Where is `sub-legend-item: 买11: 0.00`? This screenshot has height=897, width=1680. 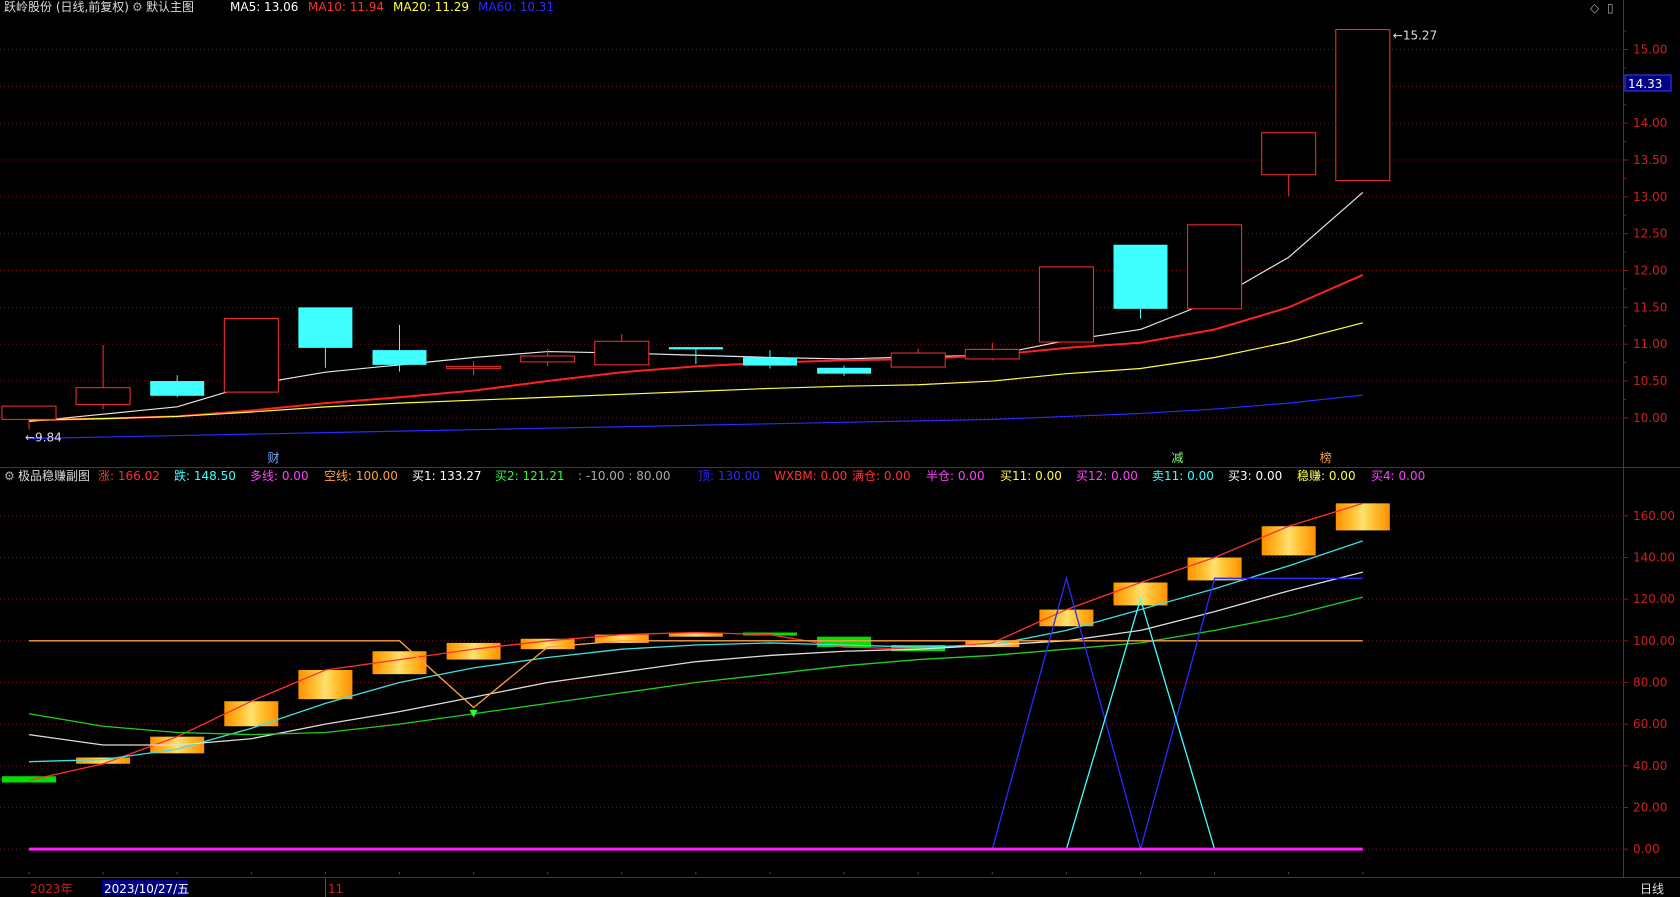 sub-legend-item: 买11: 0.00 is located at coordinates (1031, 476).